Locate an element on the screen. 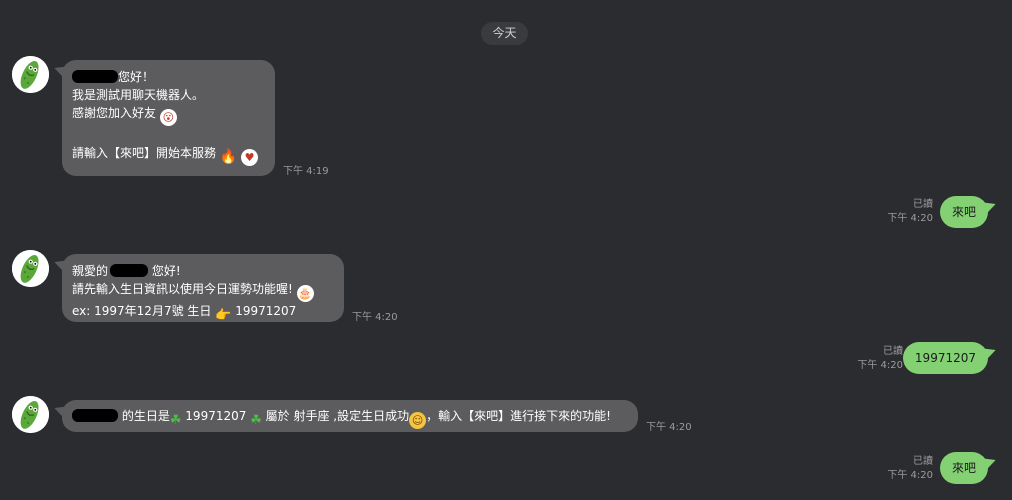  message-line: ex: 1997年12月7號 生日 👉 19971207 is located at coordinates (184, 313).